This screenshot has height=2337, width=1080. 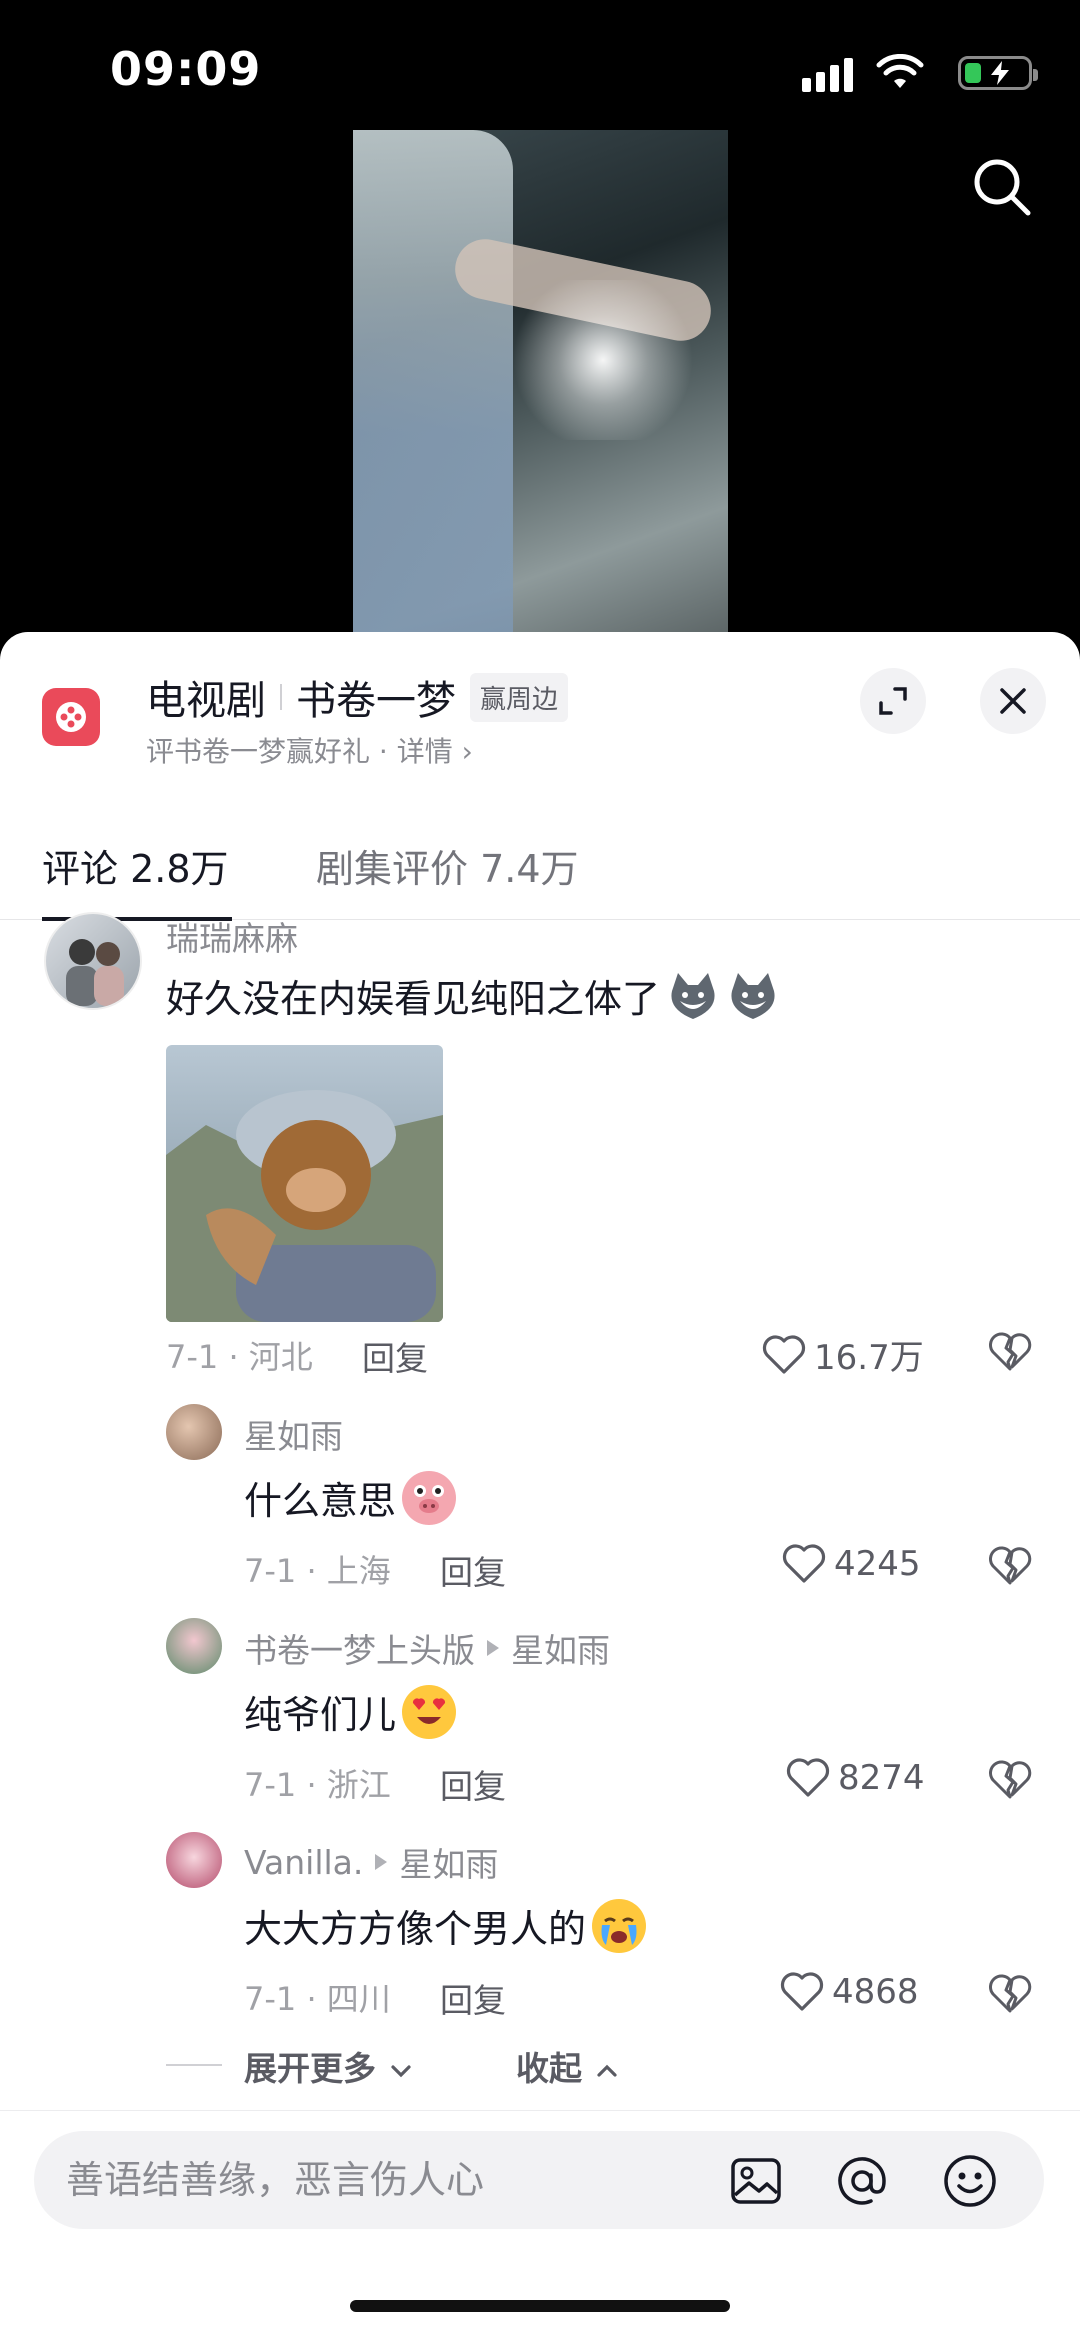 What do you see at coordinates (445, 1925) in the screenshot?
I see `reply-text: 大大方方像个男人的` at bounding box center [445, 1925].